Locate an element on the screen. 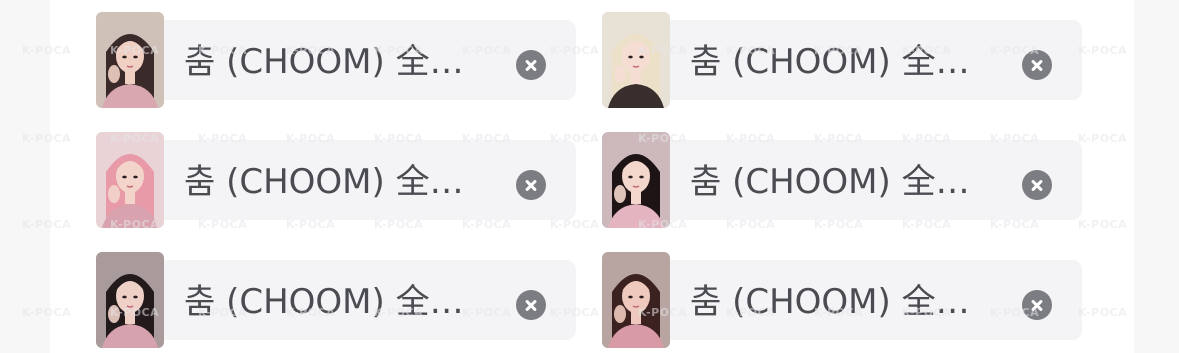  right-rail is located at coordinates (1156, 176).